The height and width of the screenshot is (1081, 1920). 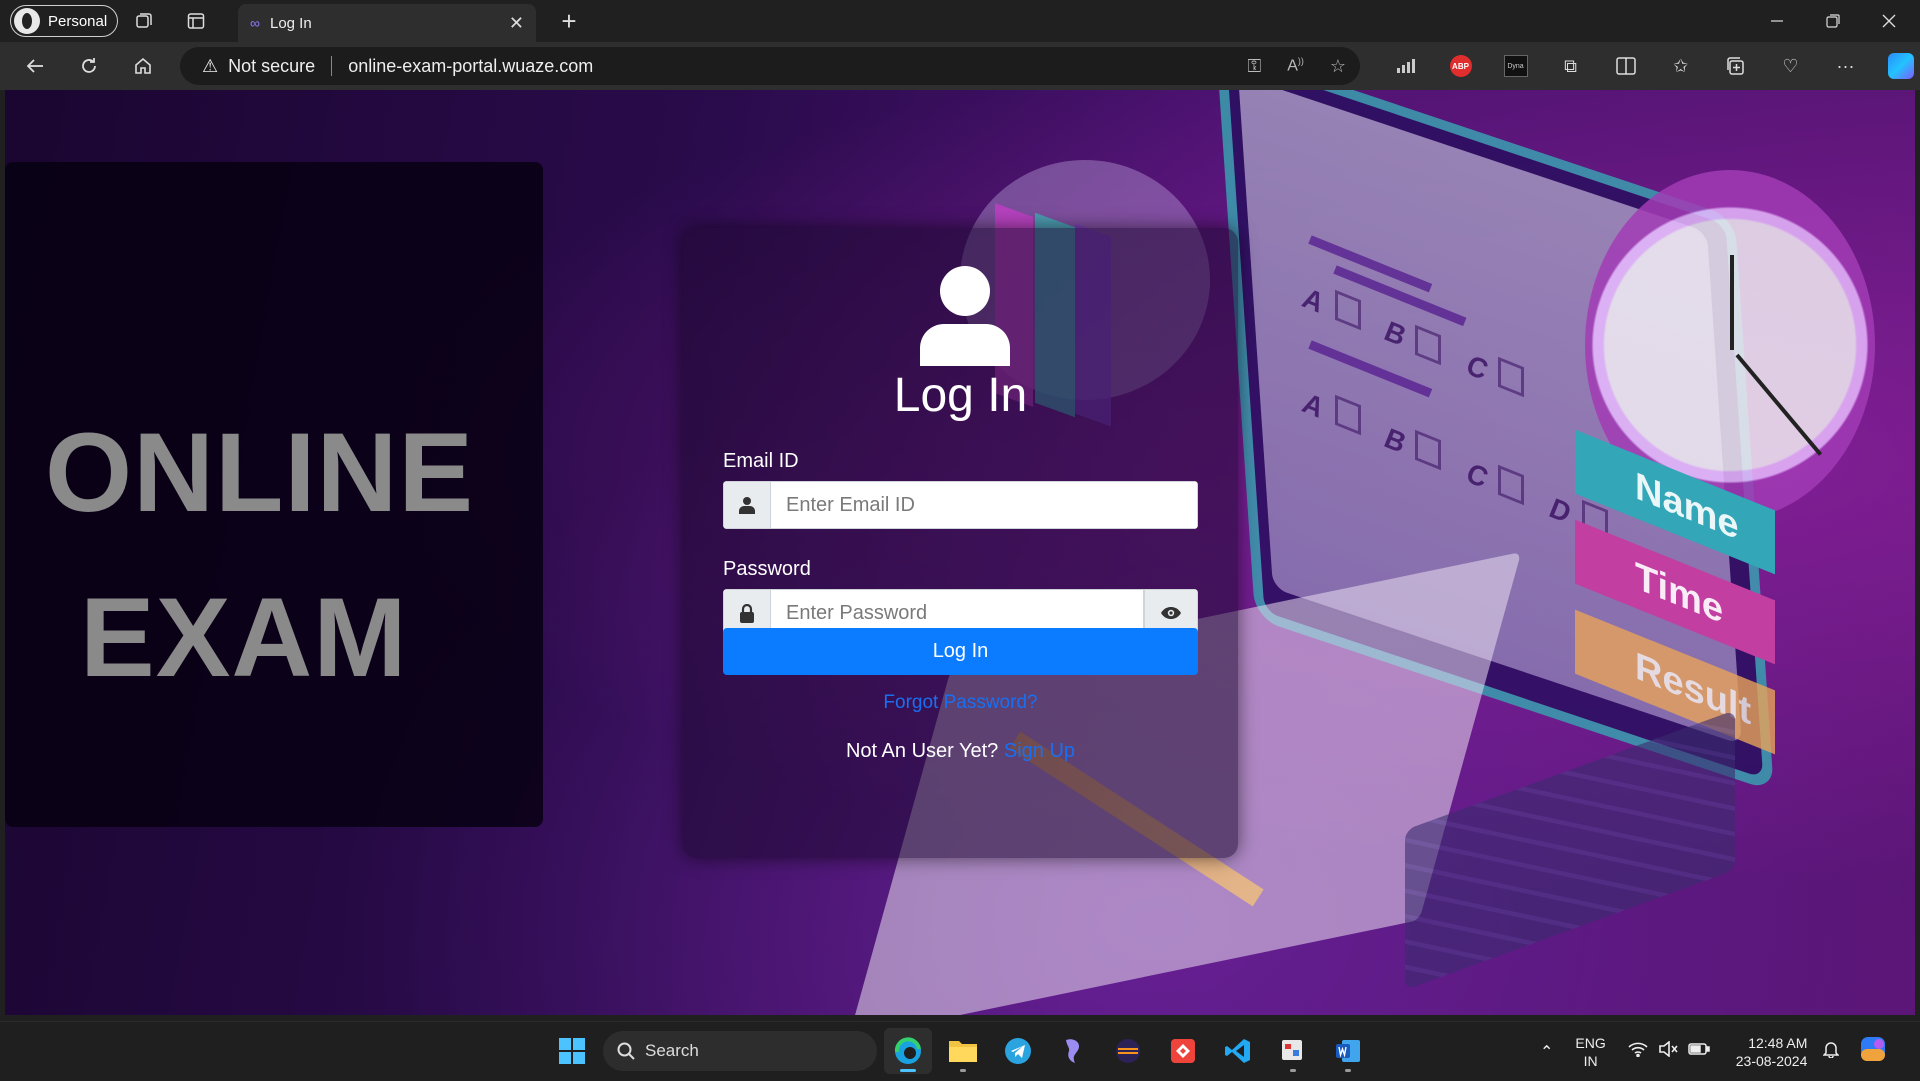 I want to click on taskbar-app-seahorse, so click(x=1073, y=1051).